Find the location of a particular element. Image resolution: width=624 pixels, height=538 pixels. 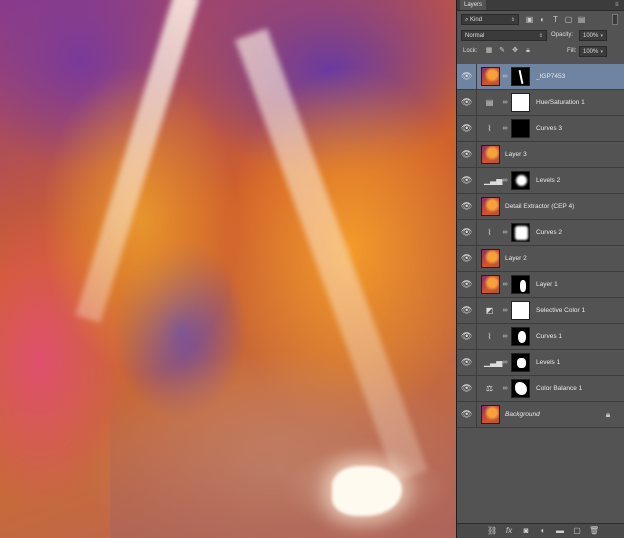

new-layer-icon: ▢ is located at coordinates (577, 531).